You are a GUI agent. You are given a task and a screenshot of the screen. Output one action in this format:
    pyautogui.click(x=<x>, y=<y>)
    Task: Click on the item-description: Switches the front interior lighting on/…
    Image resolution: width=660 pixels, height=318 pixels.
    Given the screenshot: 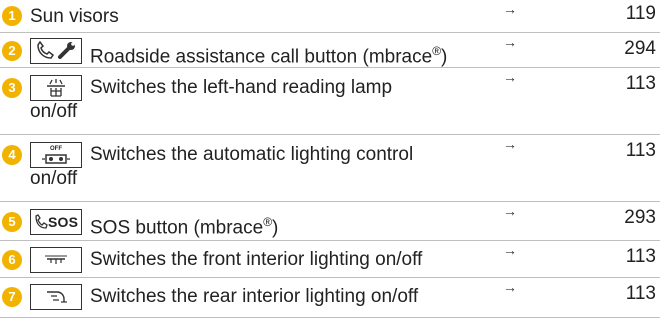 What is the action you would take?
    pyautogui.click(x=256, y=259)
    